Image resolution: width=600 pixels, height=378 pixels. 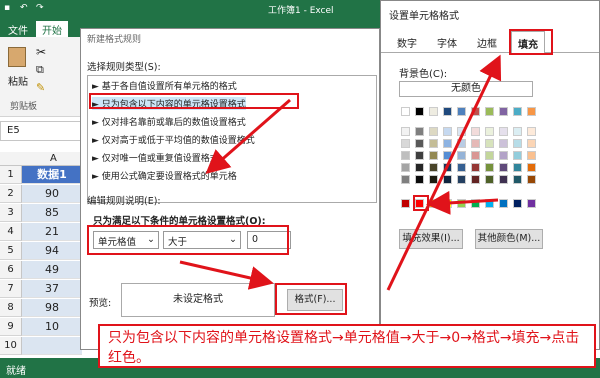 What do you see at coordinates (226, 275) in the screenshot?
I see `arrow-to-format-button` at bounding box center [226, 275].